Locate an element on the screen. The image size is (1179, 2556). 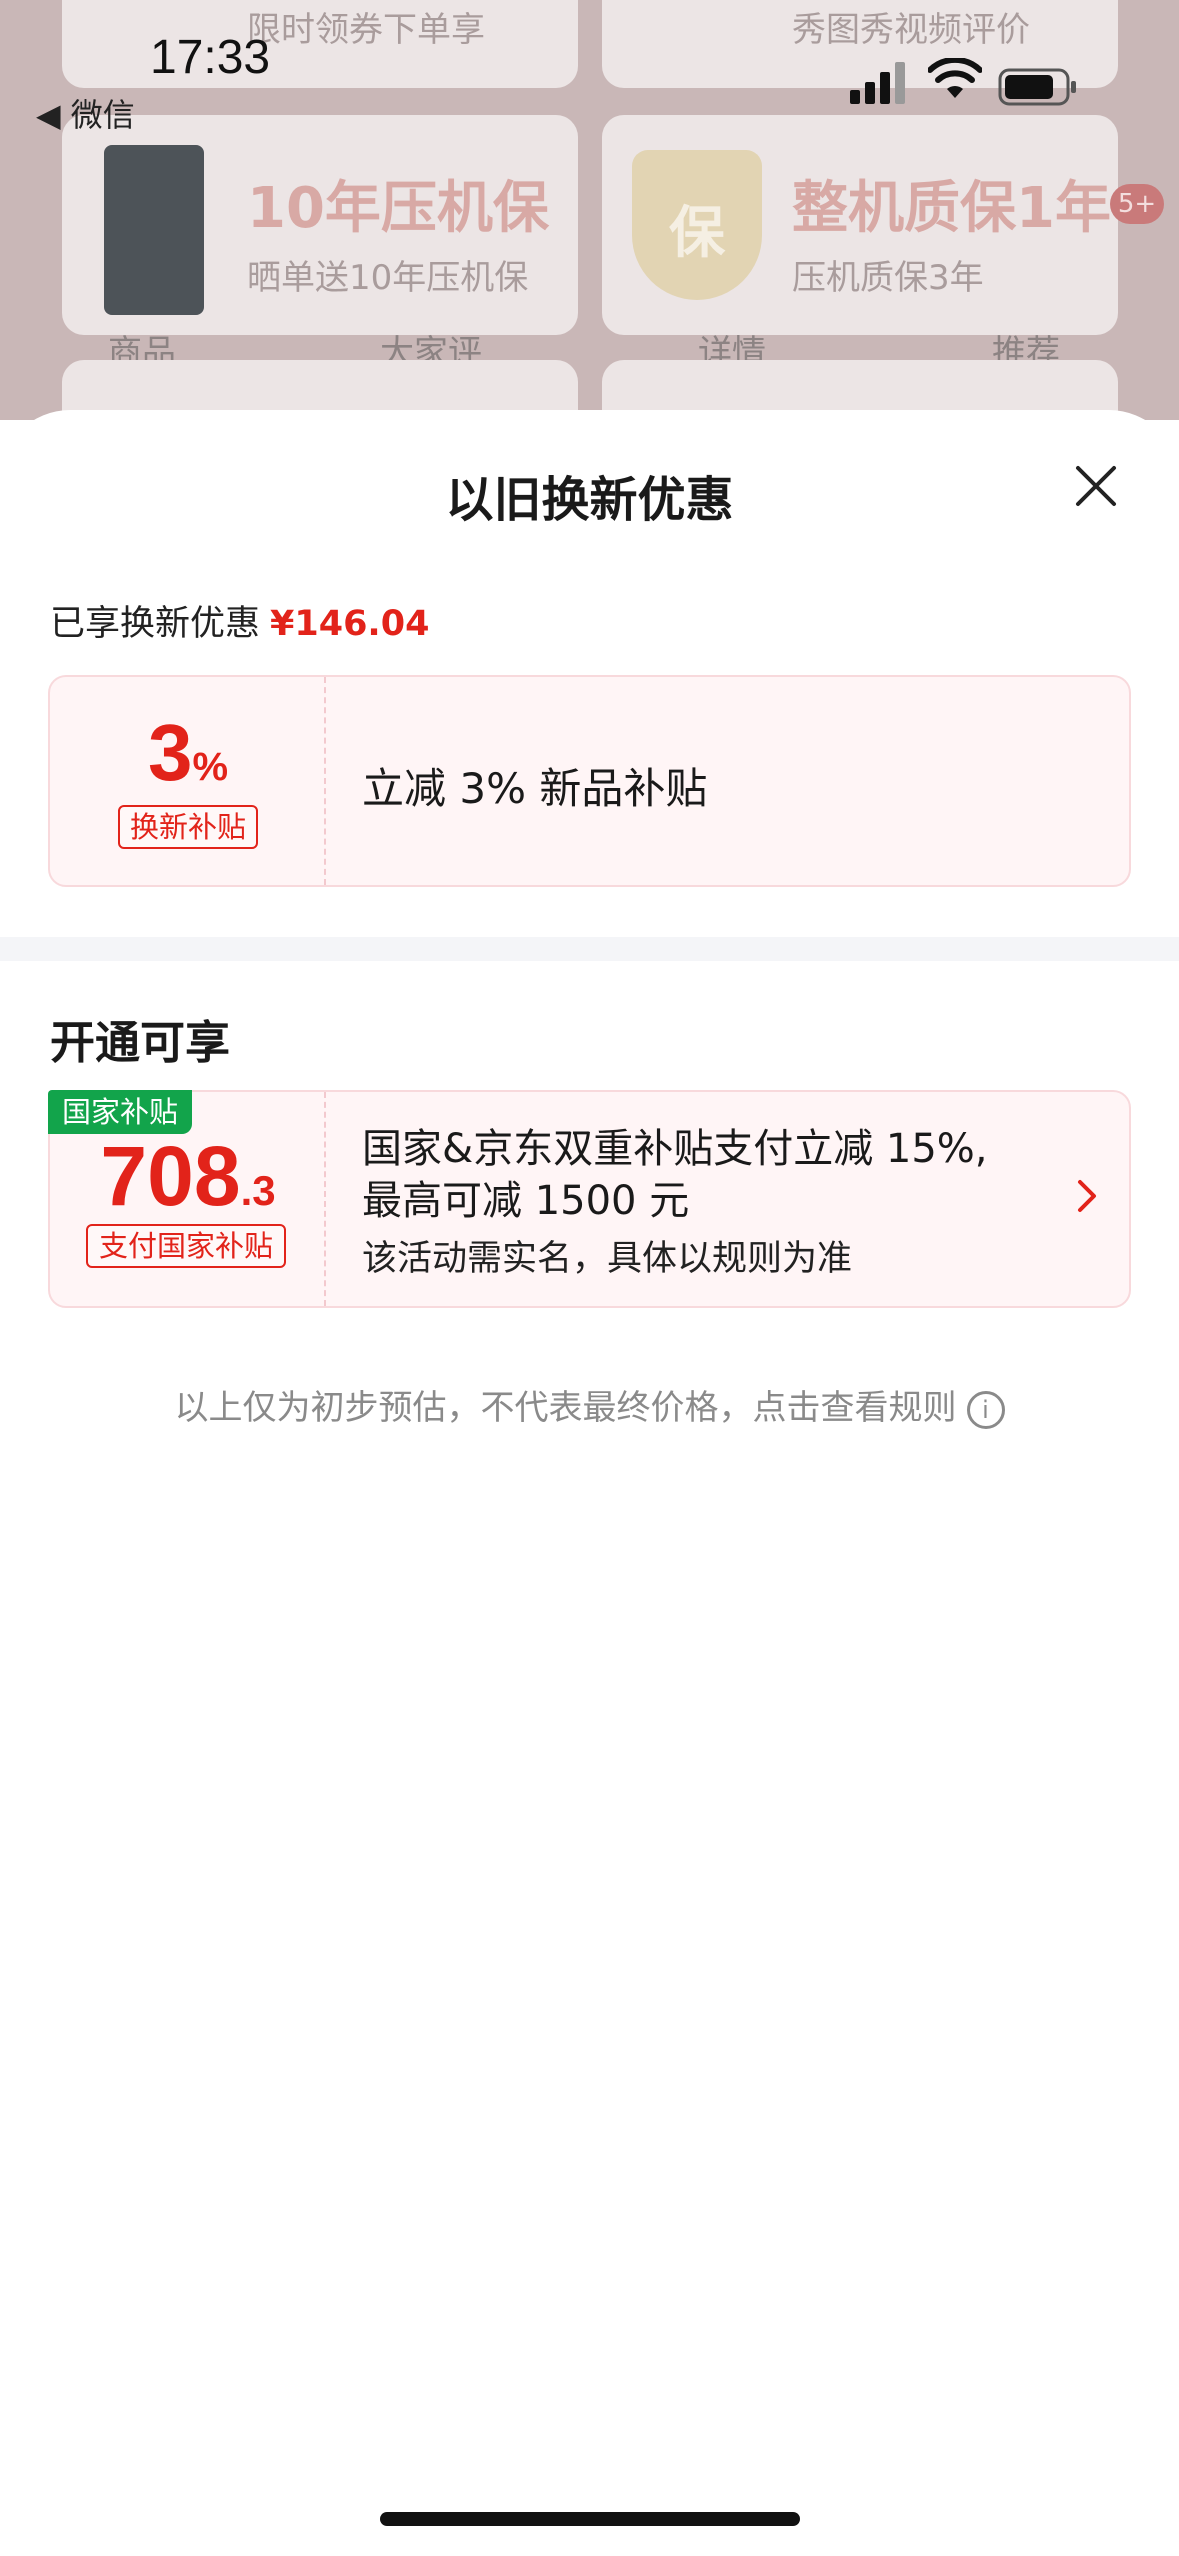
trade-in-subsidy-tag: 换新补贴 is located at coordinates (188, 827).